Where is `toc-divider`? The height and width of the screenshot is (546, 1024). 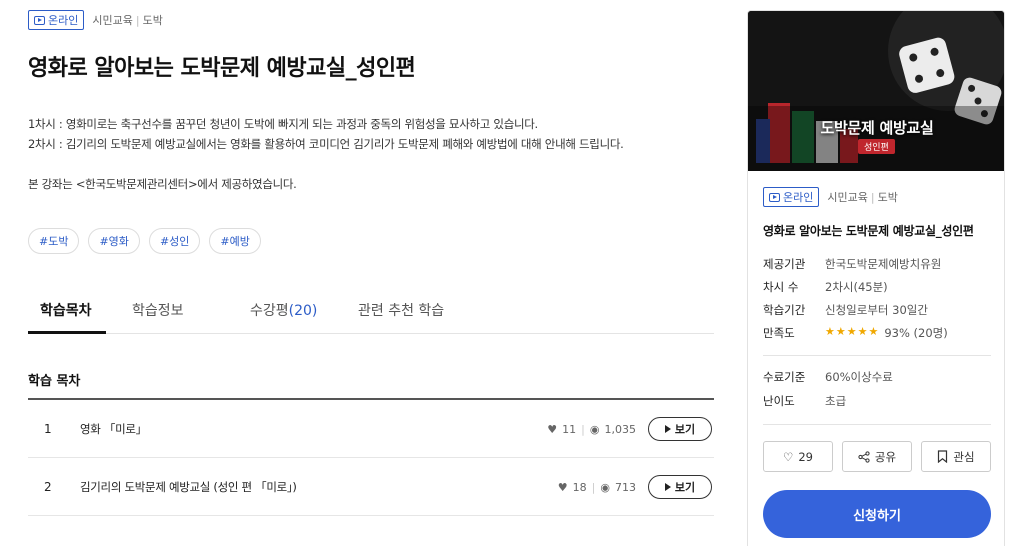 toc-divider is located at coordinates (371, 399).